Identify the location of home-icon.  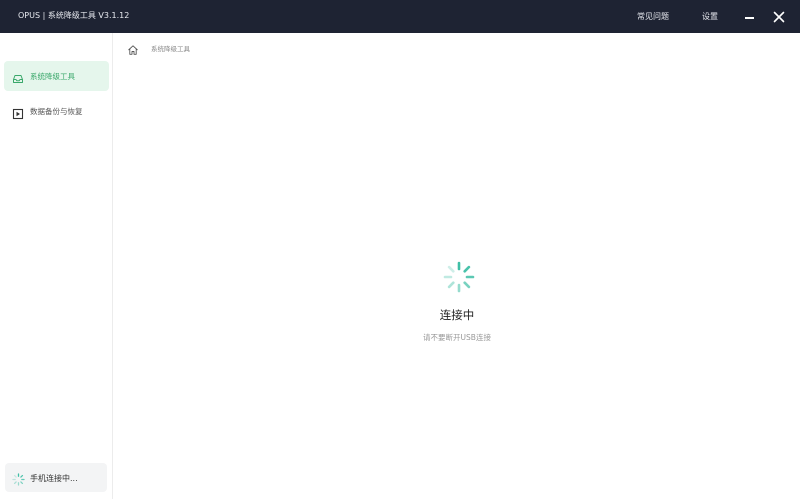
(133, 48).